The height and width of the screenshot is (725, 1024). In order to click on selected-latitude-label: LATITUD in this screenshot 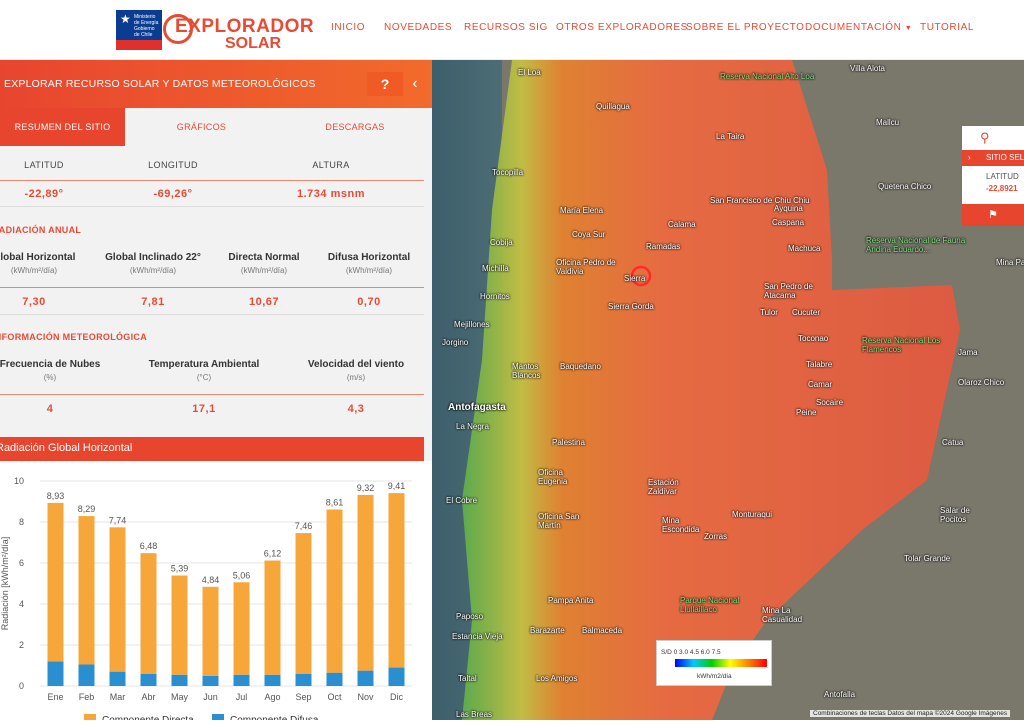, I will do `click(1002, 176)`.